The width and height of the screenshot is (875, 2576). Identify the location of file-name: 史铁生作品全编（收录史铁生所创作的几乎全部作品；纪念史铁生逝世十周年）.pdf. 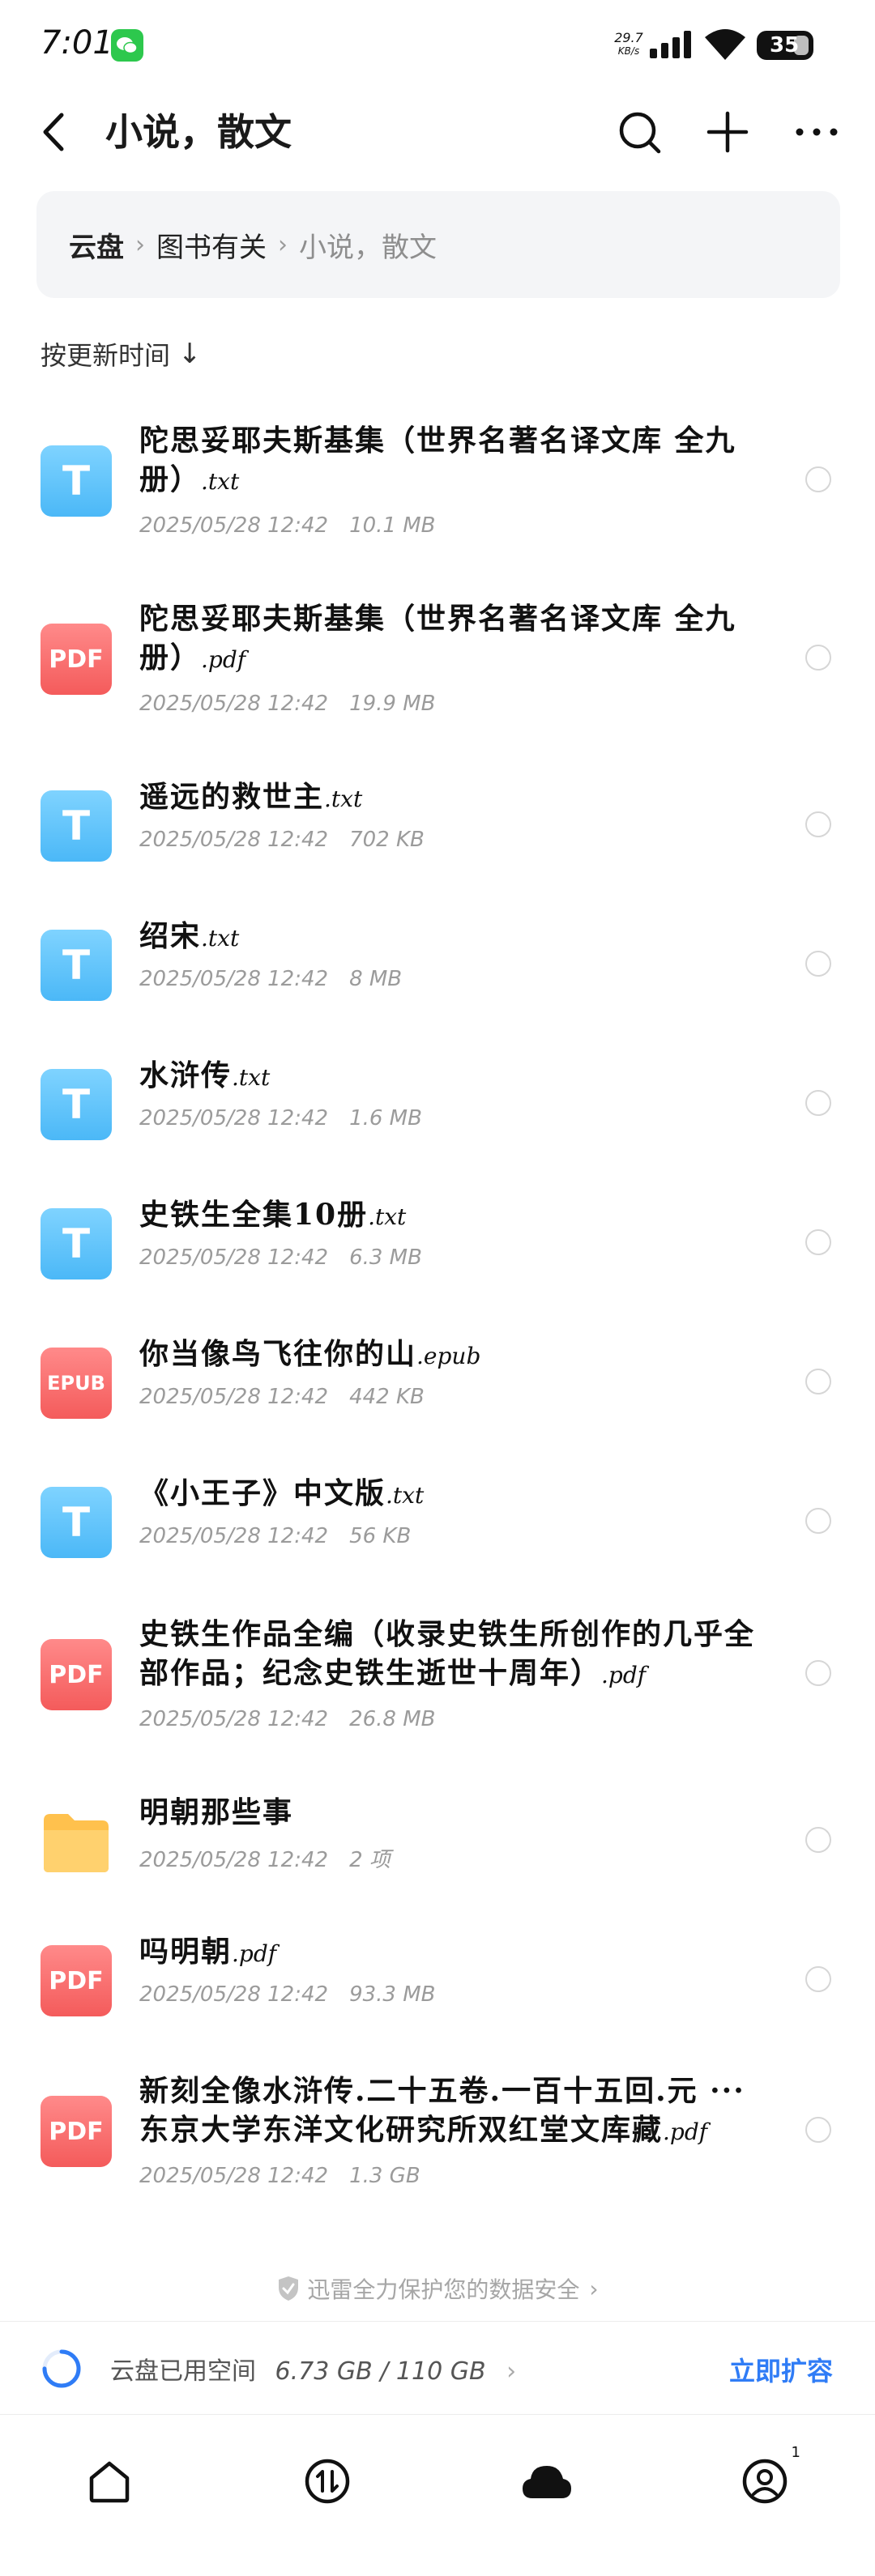
(455, 1655).